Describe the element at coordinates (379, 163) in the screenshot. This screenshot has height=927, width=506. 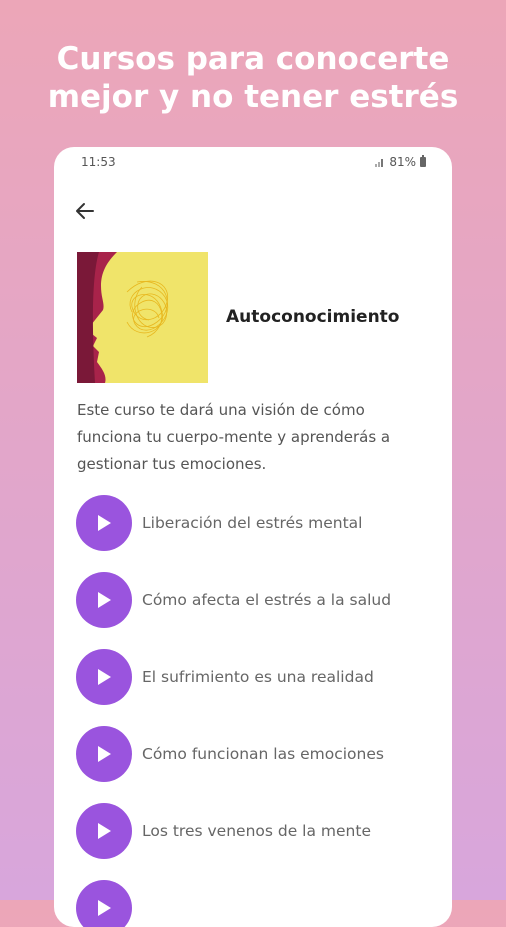
I see `signal-icon` at that location.